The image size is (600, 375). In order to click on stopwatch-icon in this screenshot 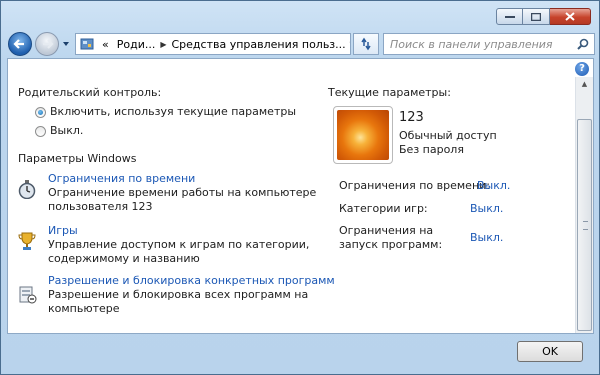, I will do `click(27, 189)`.